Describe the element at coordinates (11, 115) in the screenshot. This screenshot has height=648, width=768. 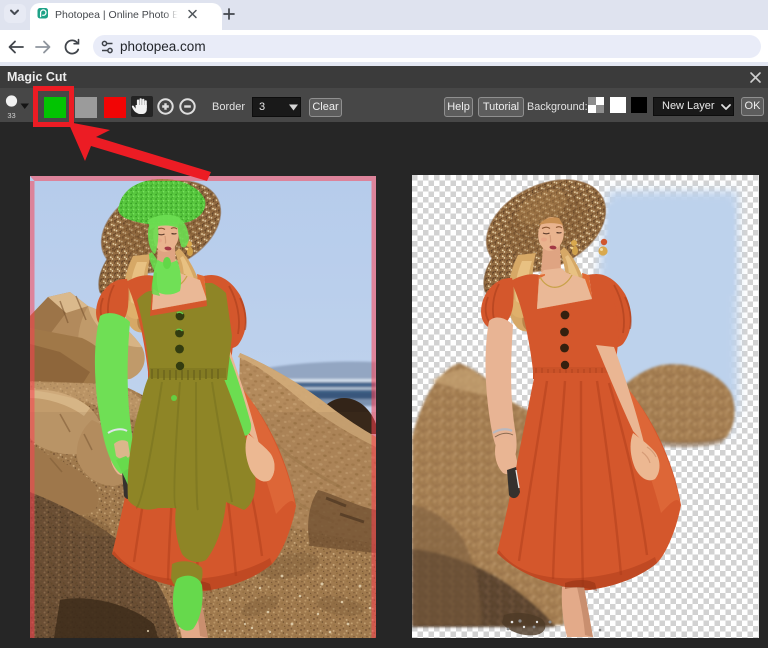
I see `svg-text: 33` at that location.